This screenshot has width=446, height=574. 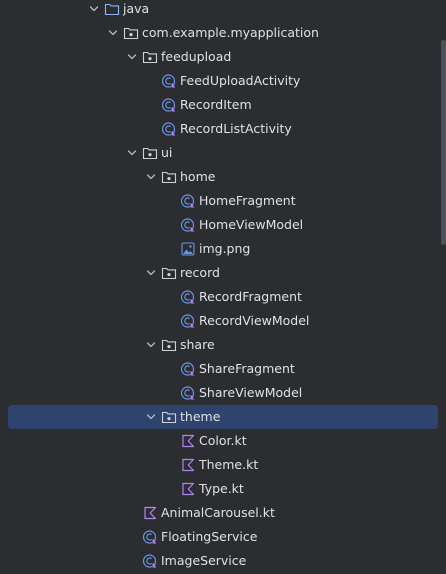 I want to click on tree-item-recordviewmodel: RecordViewModel, so click(x=219, y=321).